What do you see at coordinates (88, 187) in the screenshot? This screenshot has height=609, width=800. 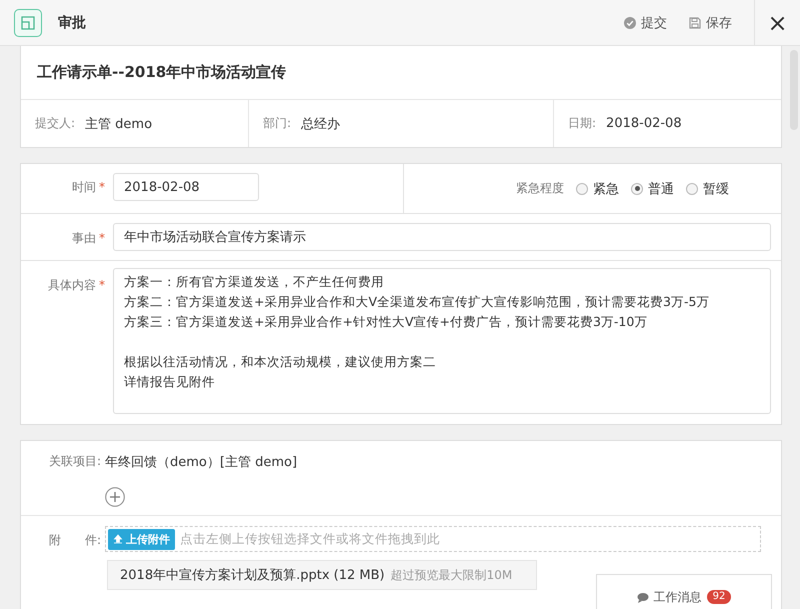 I see `field-label: 时间 *` at bounding box center [88, 187].